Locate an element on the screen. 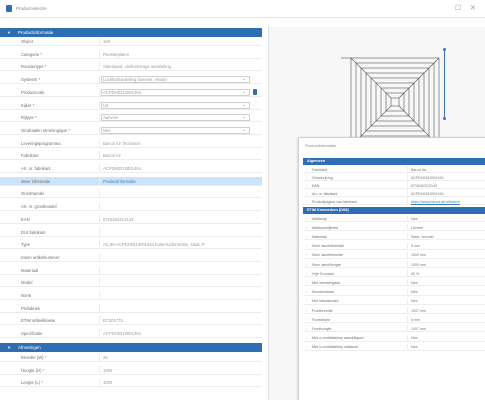 The height and width of the screenshot is (400, 485). popup-row-label: Materiaal is located at coordinates (319, 236).